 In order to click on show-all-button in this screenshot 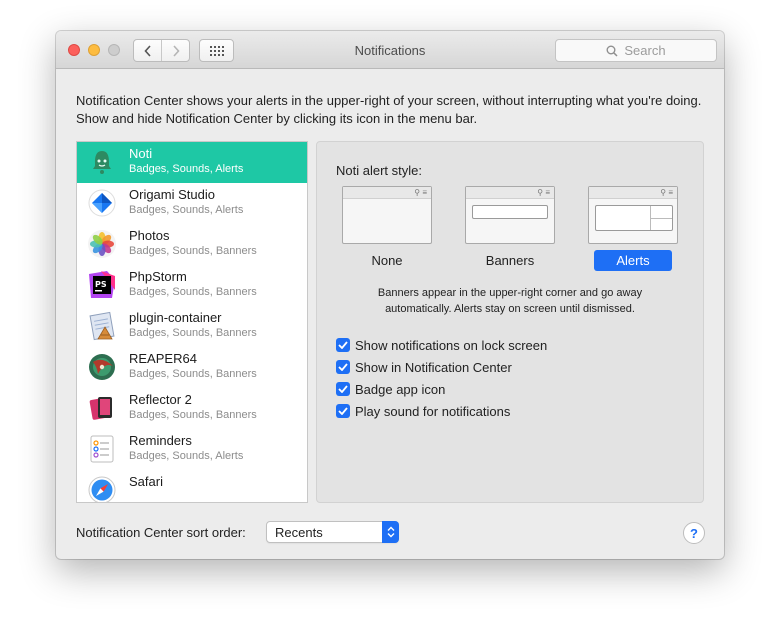, I will do `click(216, 50)`.